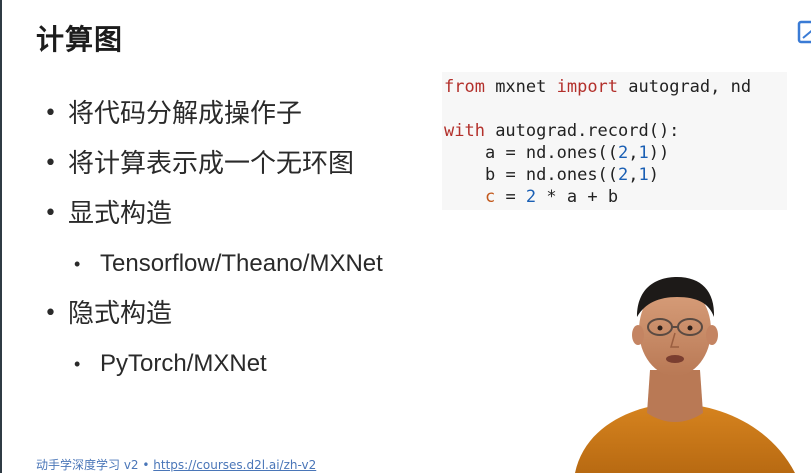 The image size is (811, 473). Describe the element at coordinates (185, 114) in the screenshot. I see `bullet-text: 将代码分解成操作子` at that location.